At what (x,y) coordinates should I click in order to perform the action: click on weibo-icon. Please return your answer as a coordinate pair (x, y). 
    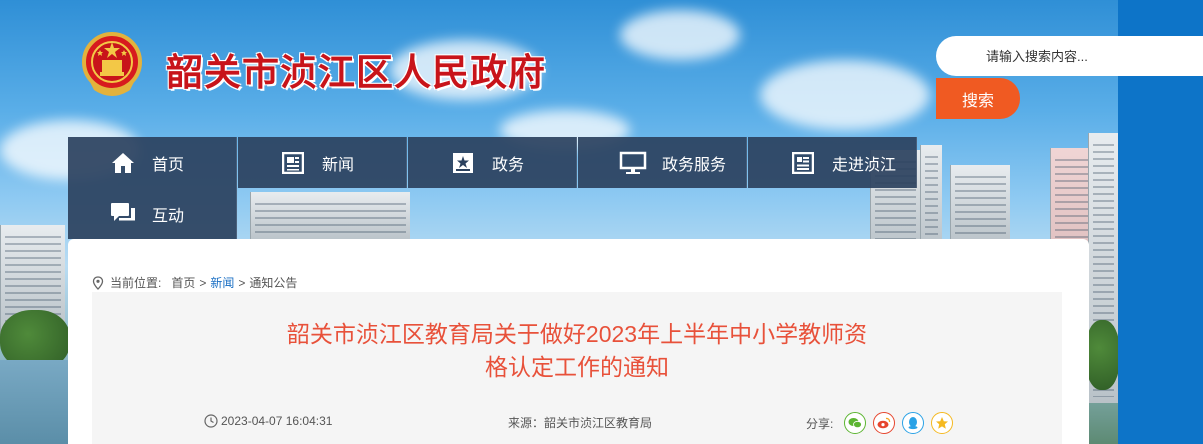
    Looking at the image, I should click on (884, 423).